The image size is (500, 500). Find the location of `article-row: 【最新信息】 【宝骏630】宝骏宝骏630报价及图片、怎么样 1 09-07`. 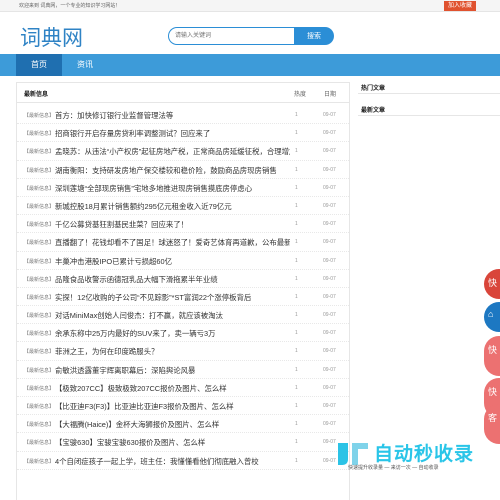

article-row: 【最新信息】 【宝骏630】宝骏宝骏630报价及图片、怎么样 1 09-07 is located at coordinates (183, 442).